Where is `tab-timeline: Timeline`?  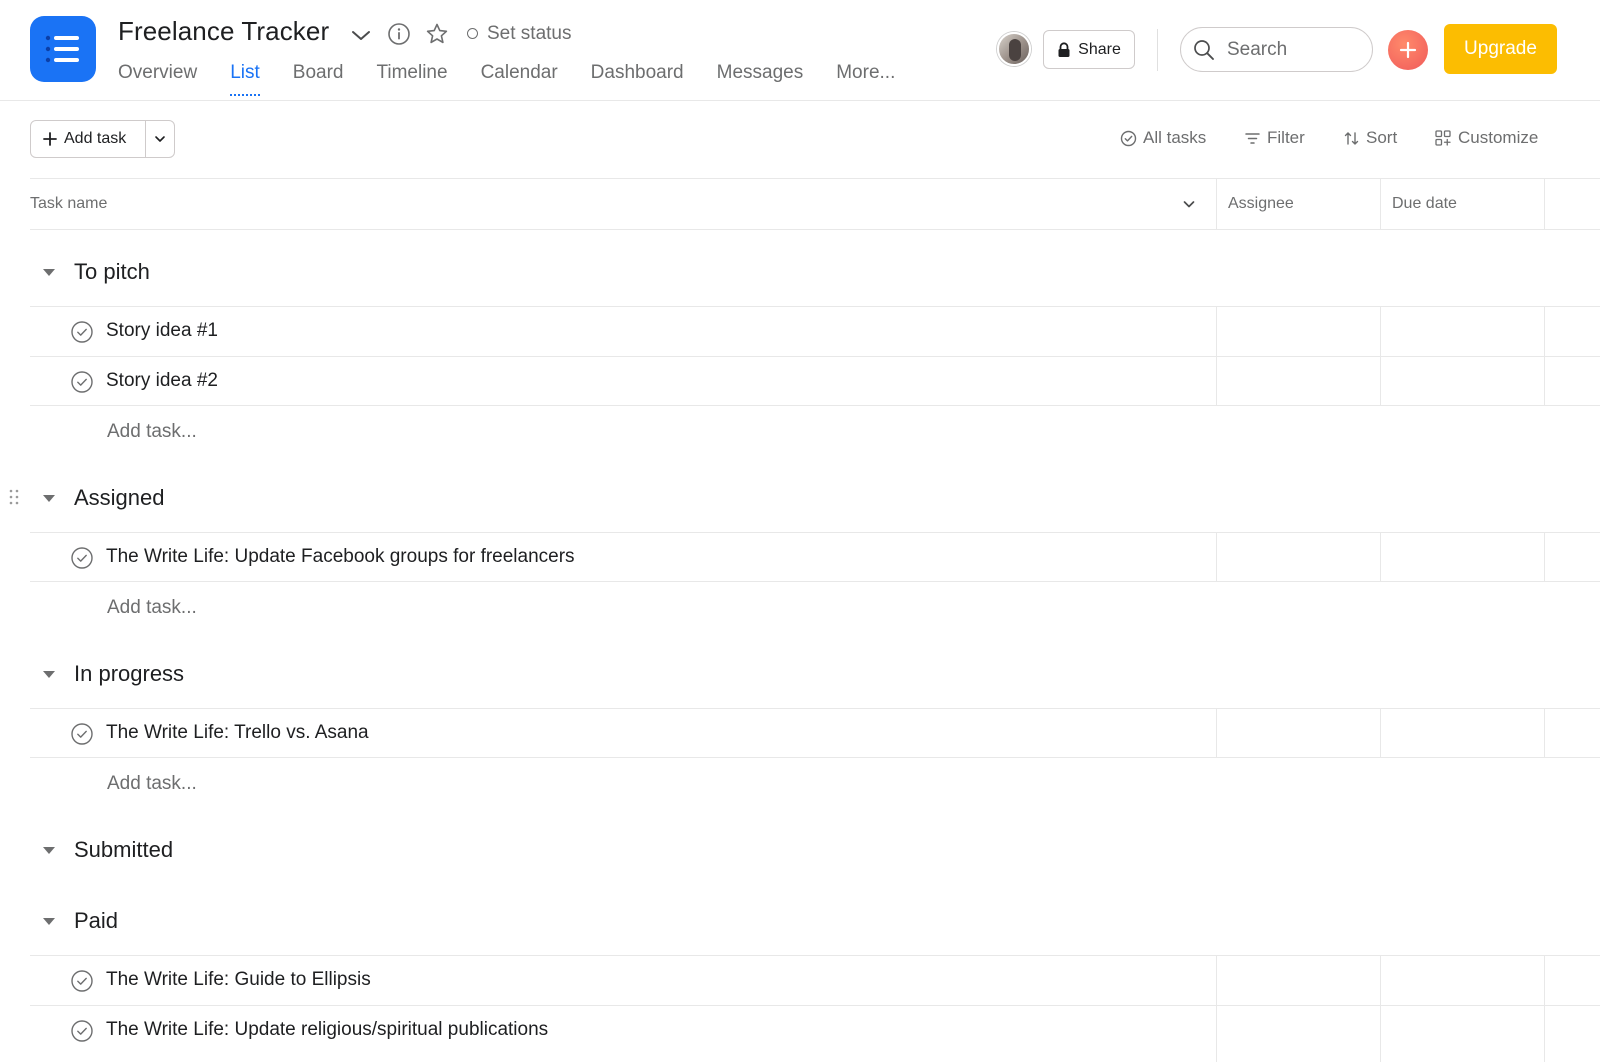
tab-timeline: Timeline is located at coordinates (411, 79).